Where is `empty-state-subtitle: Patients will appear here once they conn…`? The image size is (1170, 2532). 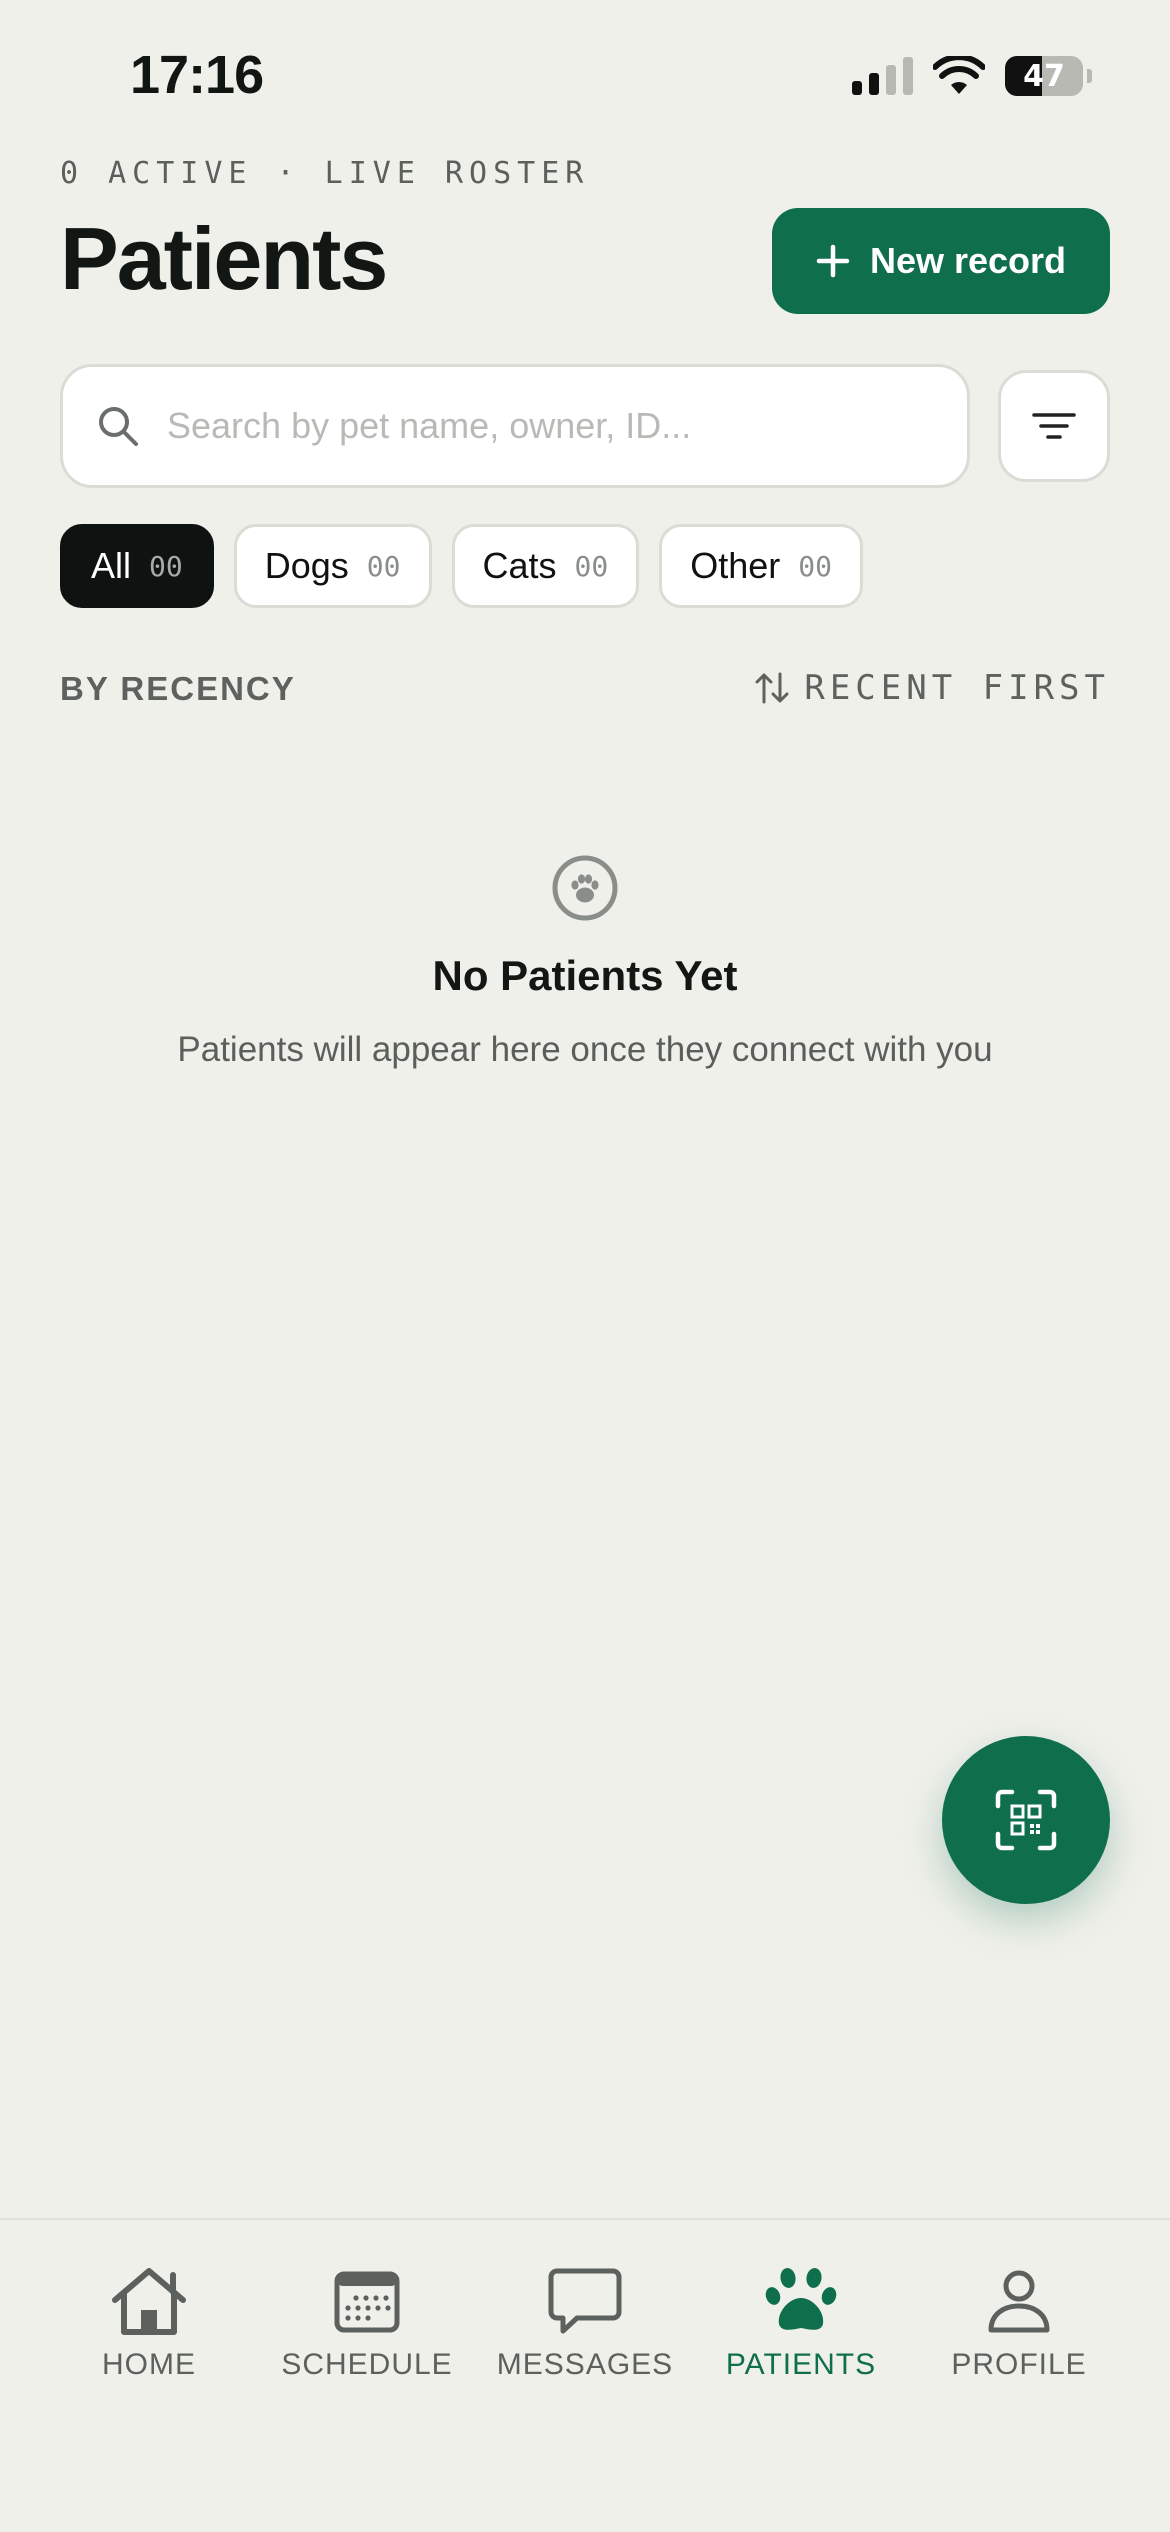
empty-state-subtitle: Patients will appear here once they conn… is located at coordinates (585, 1049).